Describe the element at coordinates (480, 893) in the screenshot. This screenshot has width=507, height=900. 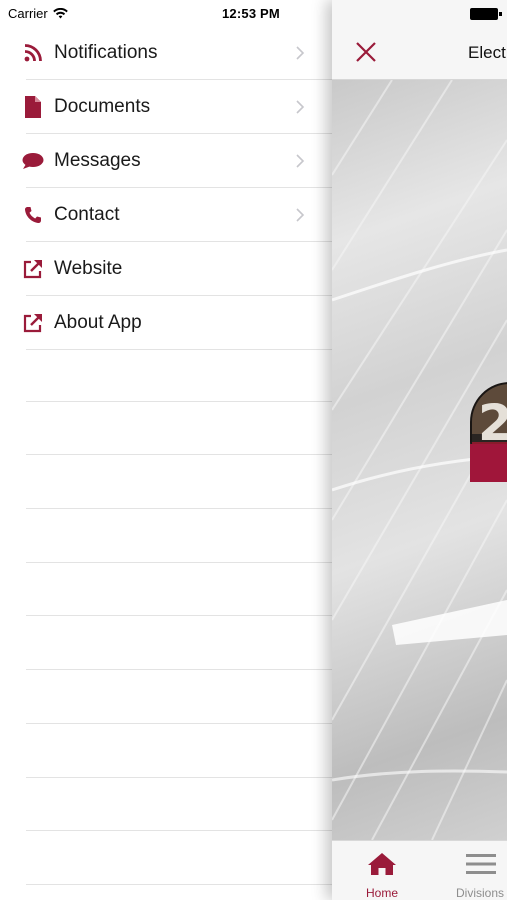
I see `tab-label: Divisions` at that location.